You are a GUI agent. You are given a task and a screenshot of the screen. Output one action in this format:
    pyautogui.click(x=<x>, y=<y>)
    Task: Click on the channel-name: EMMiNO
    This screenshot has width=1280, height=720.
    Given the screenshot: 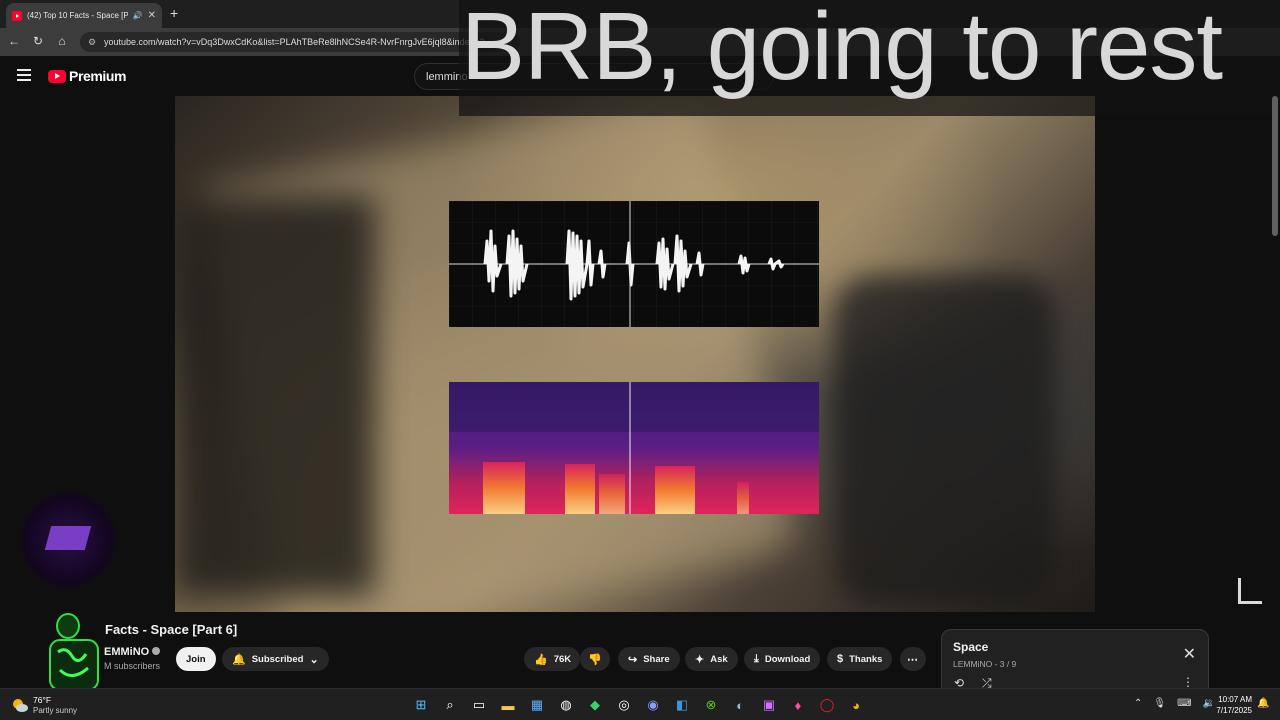 What is the action you would take?
    pyautogui.click(x=132, y=652)
    